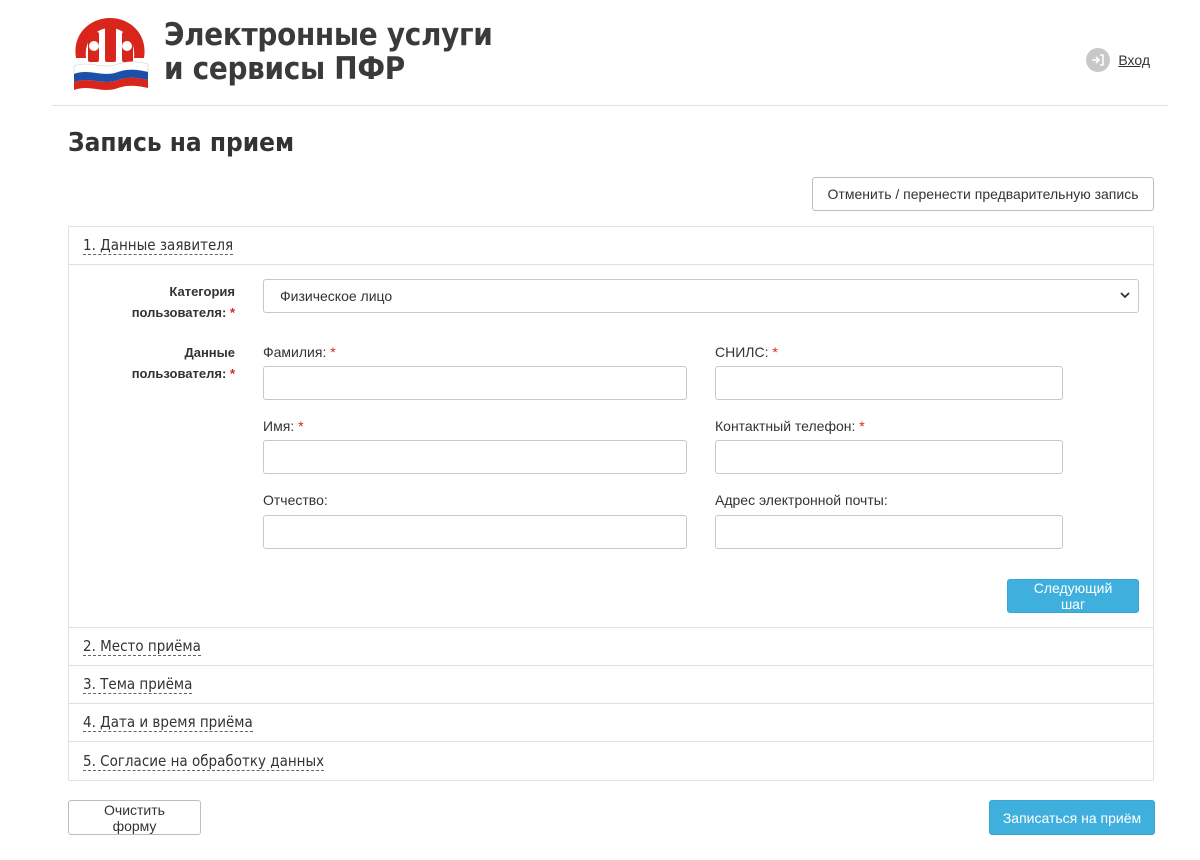 Image resolution: width=1200 pixels, height=860 pixels. Describe the element at coordinates (611, 685) in the screenshot. I see `step-header-topic: 3. Тема приёма` at that location.